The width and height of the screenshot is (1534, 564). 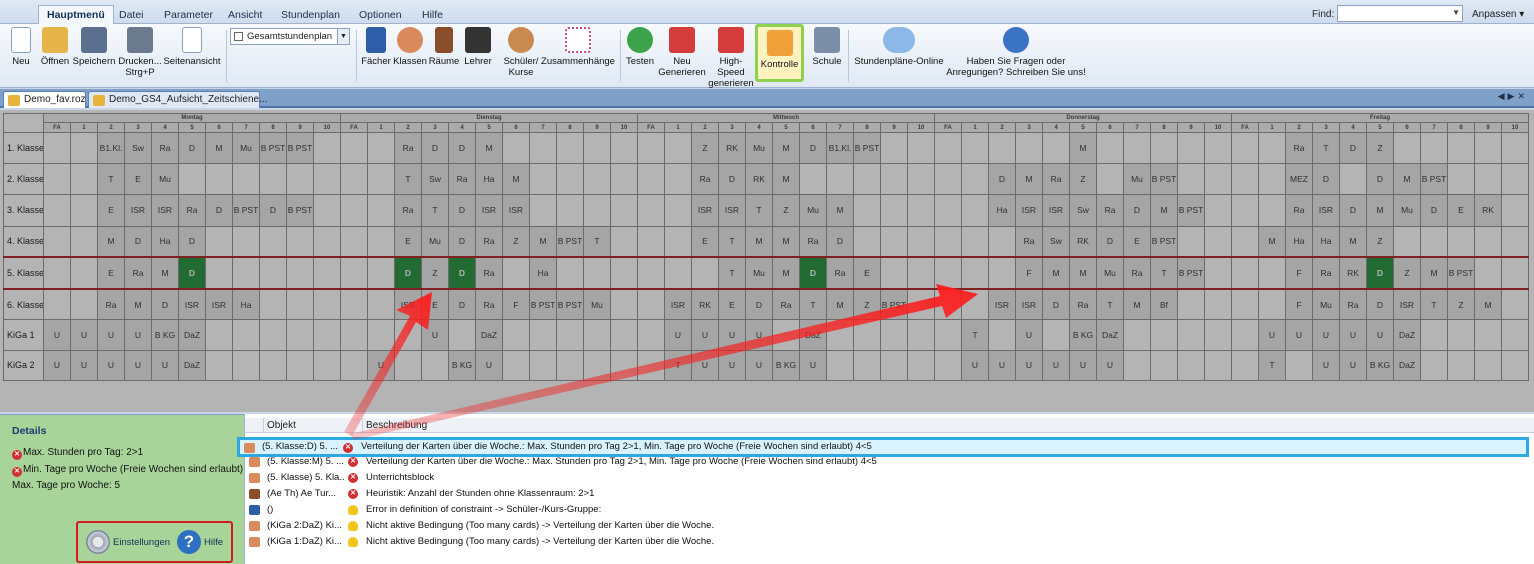 What do you see at coordinates (779, 53) in the screenshot?
I see `check-button: Kontrolle` at bounding box center [779, 53].